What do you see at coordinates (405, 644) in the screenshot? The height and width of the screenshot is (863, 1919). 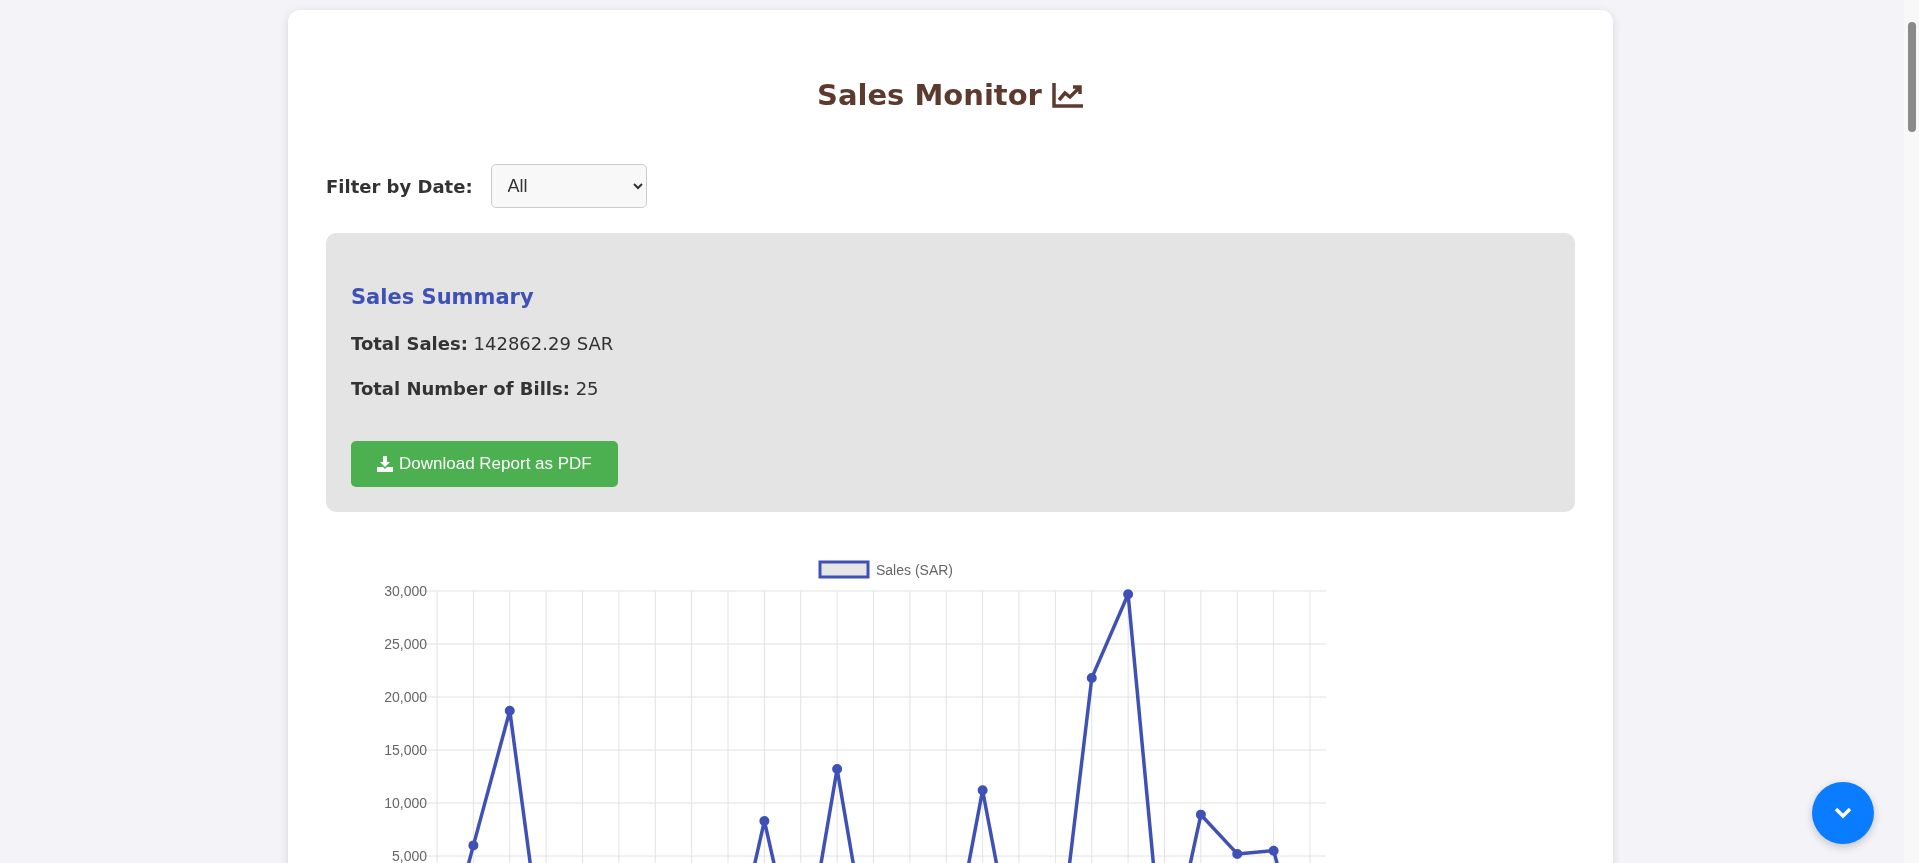 I see `y-axis-label: 25,000` at bounding box center [405, 644].